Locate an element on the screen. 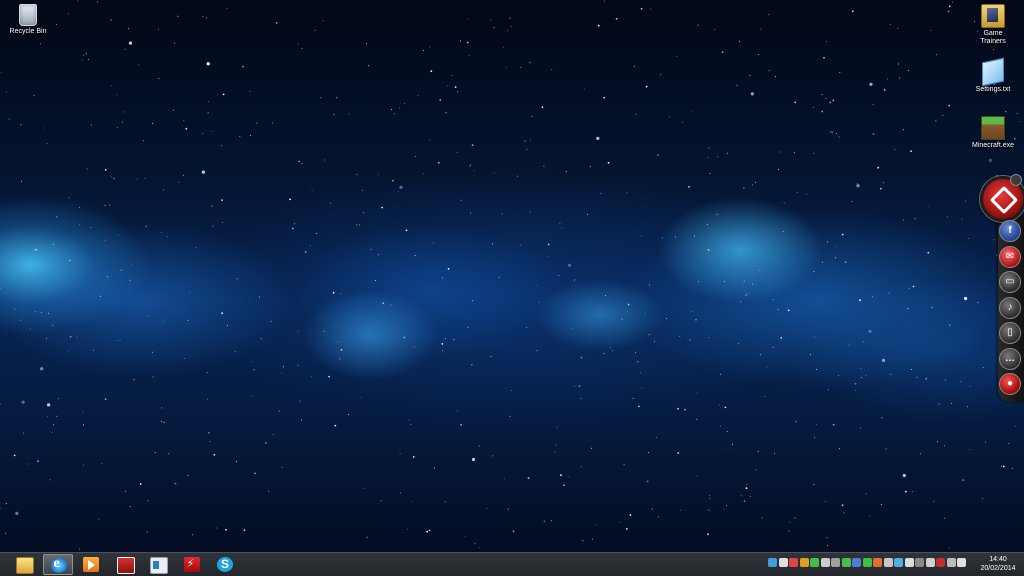 This screenshot has width=1024, height=576. dock-settings-knob is located at coordinates (1016, 180).